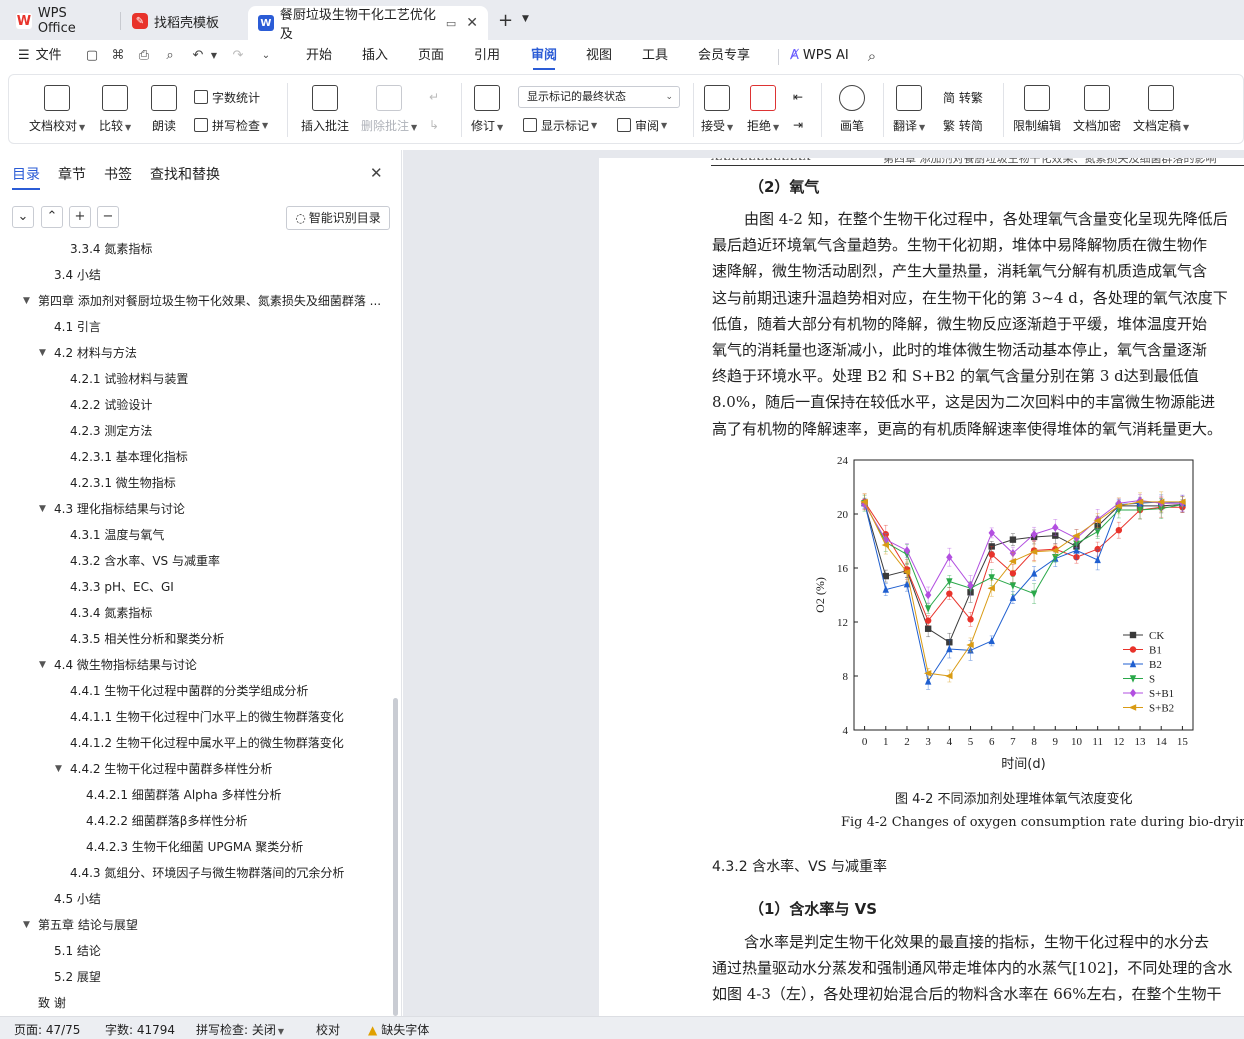 The height and width of the screenshot is (1039, 1244). I want to click on toc-item: 4.4.3 氮组分、环境因子与微生物群落间的冗余分析, so click(198, 873).